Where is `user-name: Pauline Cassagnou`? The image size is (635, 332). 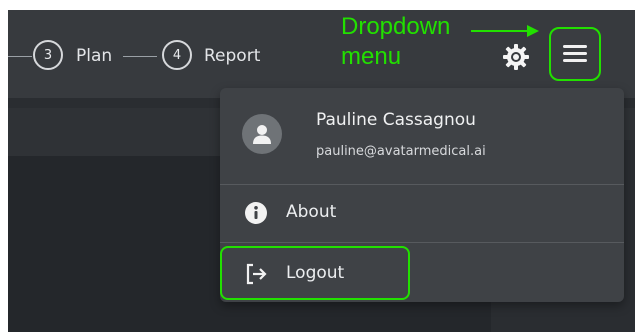 user-name: Pauline Cassagnou is located at coordinates (396, 120).